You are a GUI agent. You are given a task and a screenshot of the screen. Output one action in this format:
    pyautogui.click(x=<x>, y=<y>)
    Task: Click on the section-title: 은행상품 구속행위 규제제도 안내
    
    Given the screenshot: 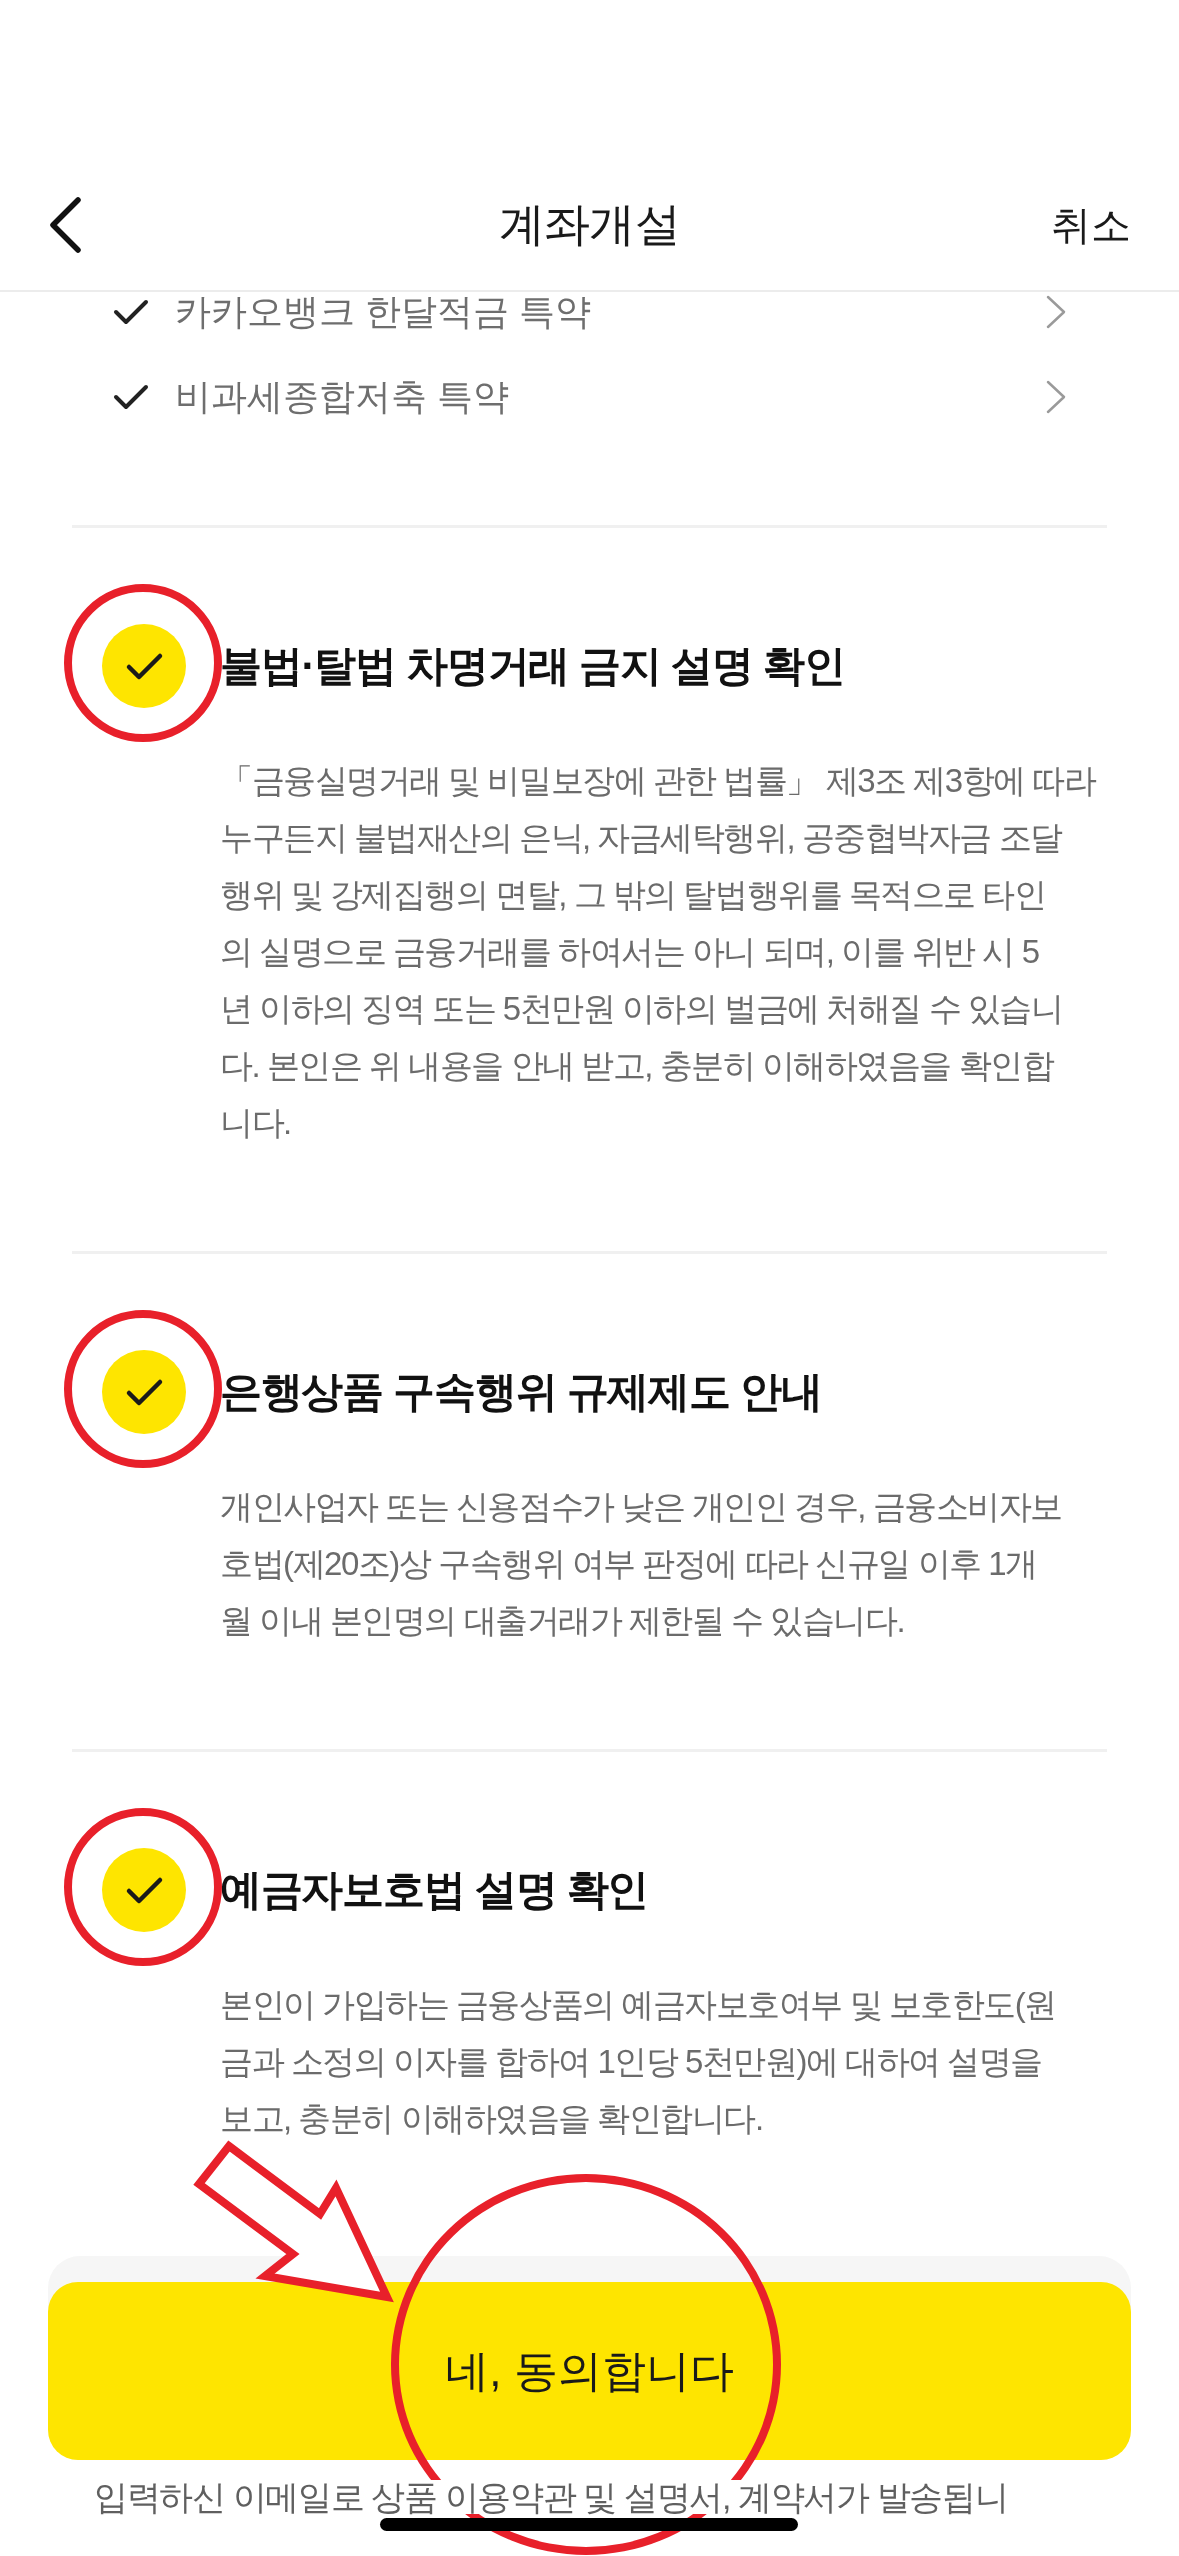 What is the action you would take?
    pyautogui.click(x=521, y=1392)
    